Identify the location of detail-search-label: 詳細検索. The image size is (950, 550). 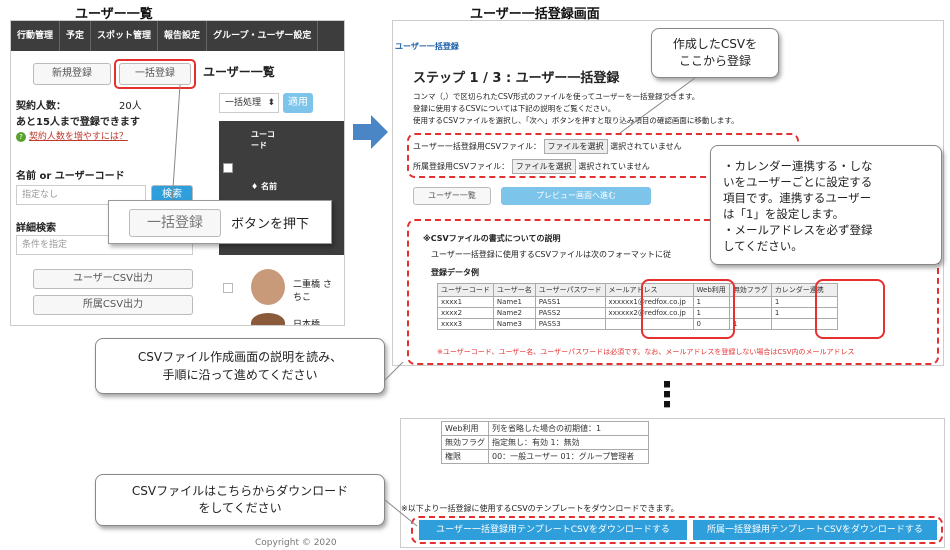
(36, 228).